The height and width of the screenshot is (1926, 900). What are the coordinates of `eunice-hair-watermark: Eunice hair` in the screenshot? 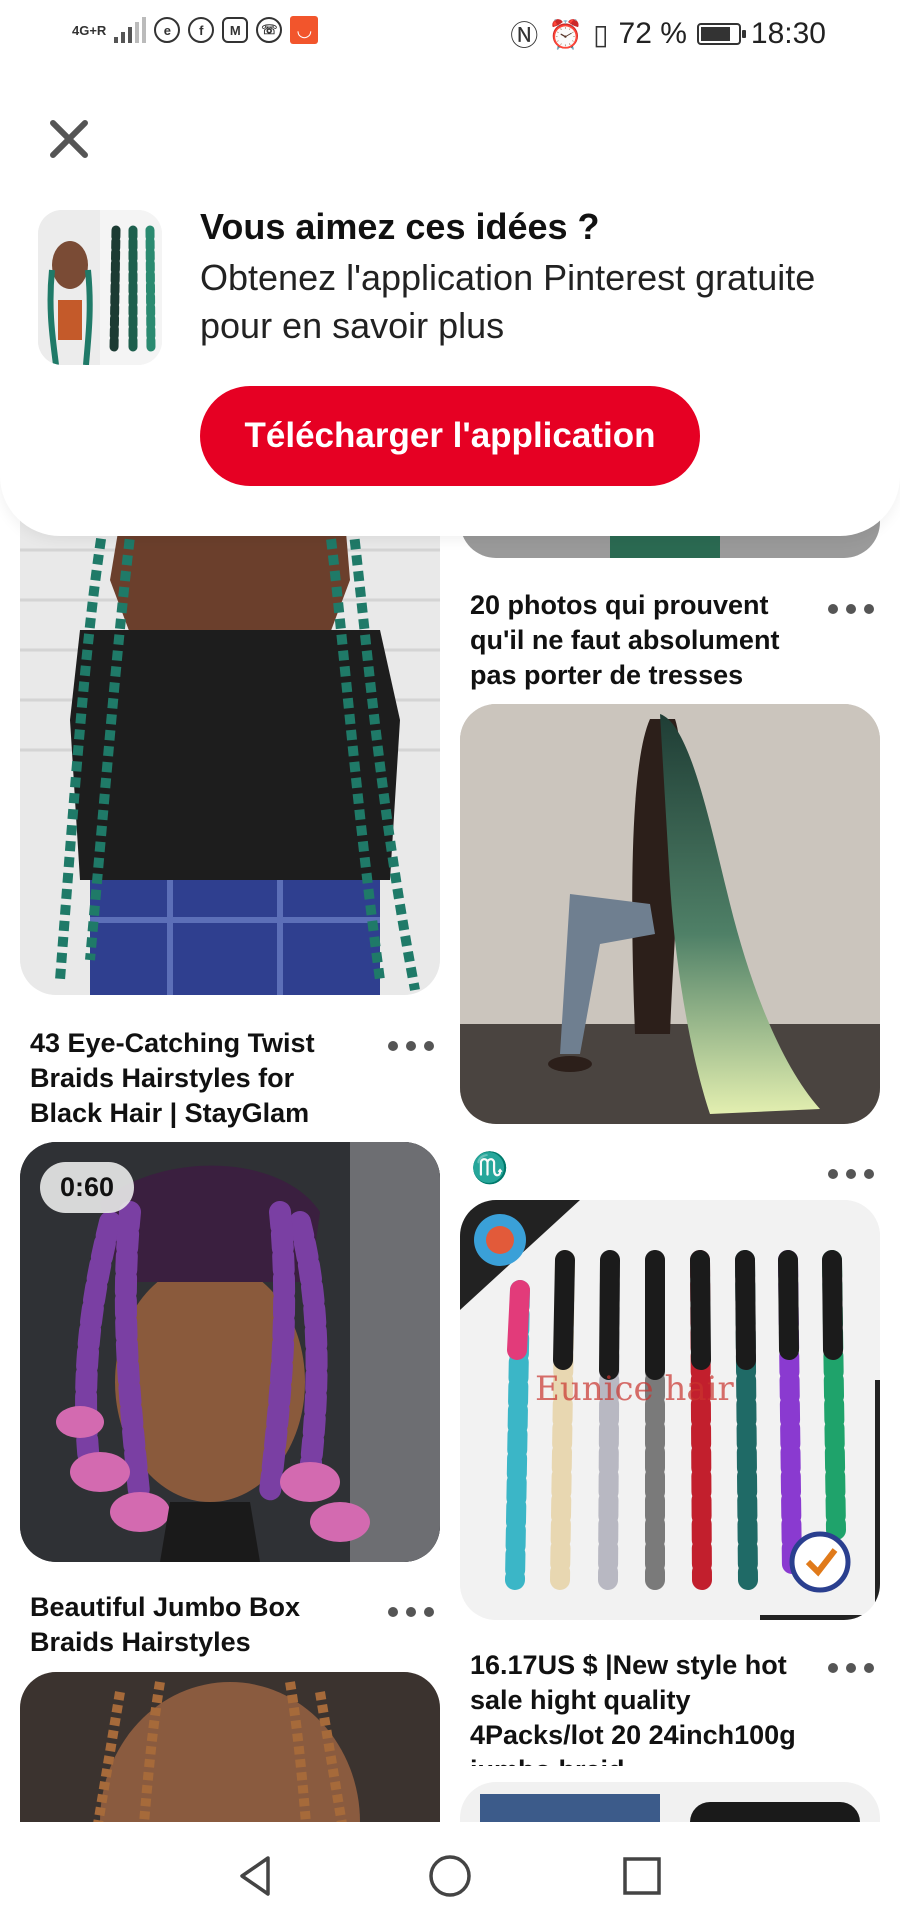 It's located at (635, 1389).